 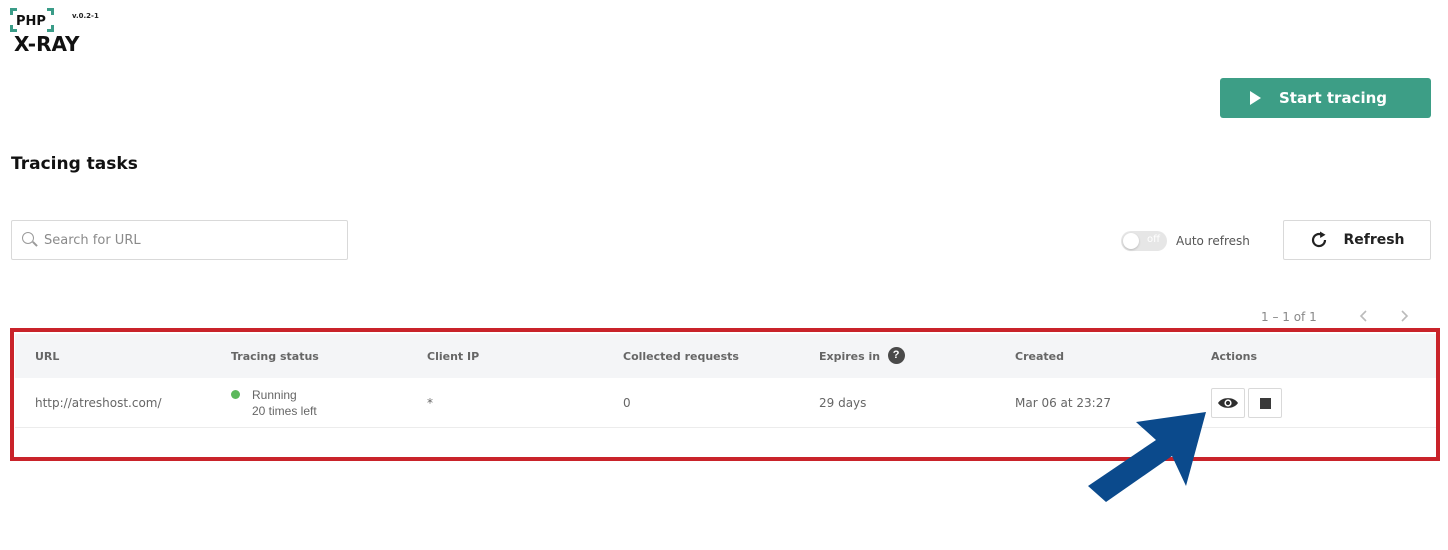 I want to click on auto-refresh-toggle: off, so click(x=1144, y=241).